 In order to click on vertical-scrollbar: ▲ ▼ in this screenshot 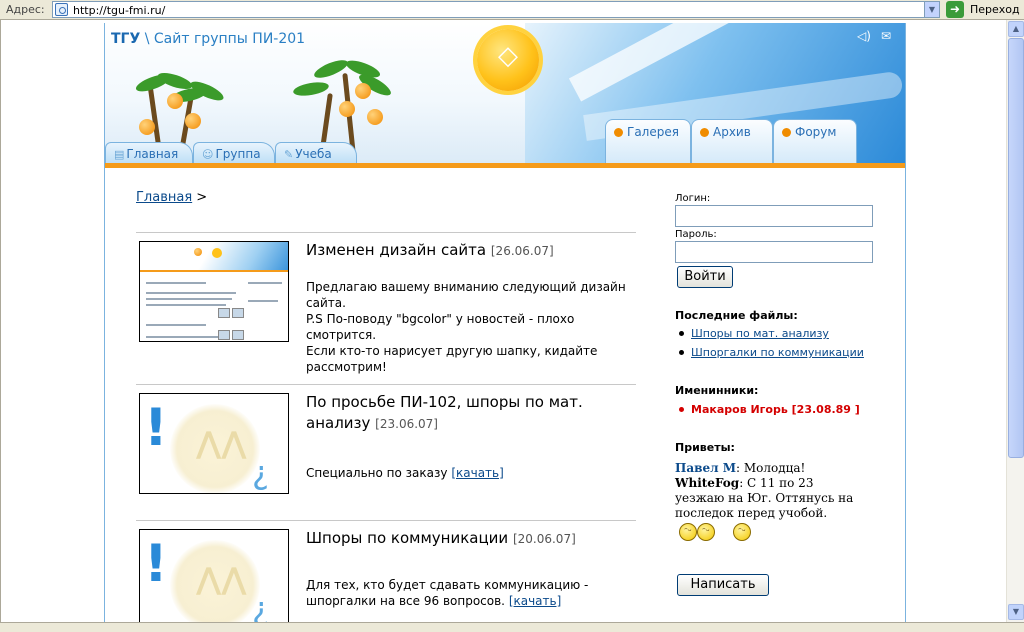, I will do `click(1015, 321)`.